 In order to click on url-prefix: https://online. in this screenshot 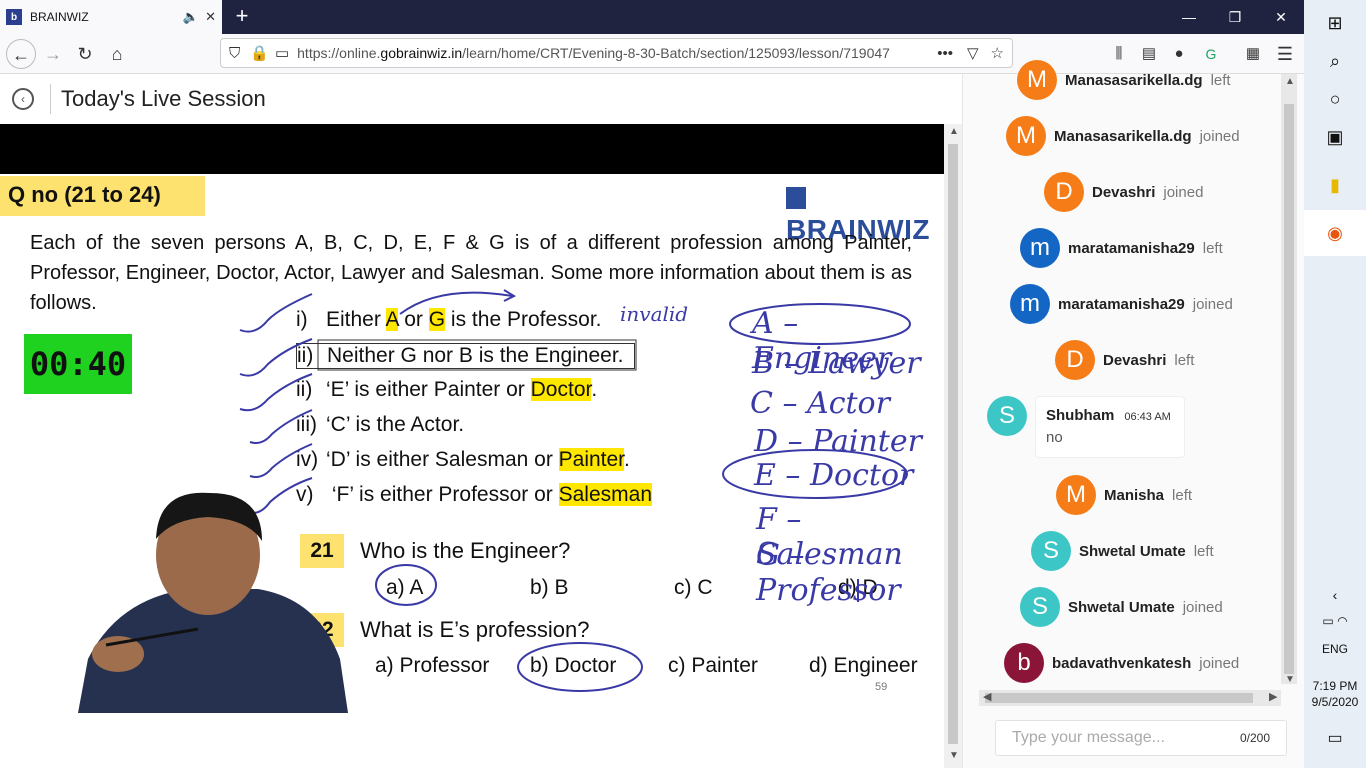, I will do `click(339, 53)`.